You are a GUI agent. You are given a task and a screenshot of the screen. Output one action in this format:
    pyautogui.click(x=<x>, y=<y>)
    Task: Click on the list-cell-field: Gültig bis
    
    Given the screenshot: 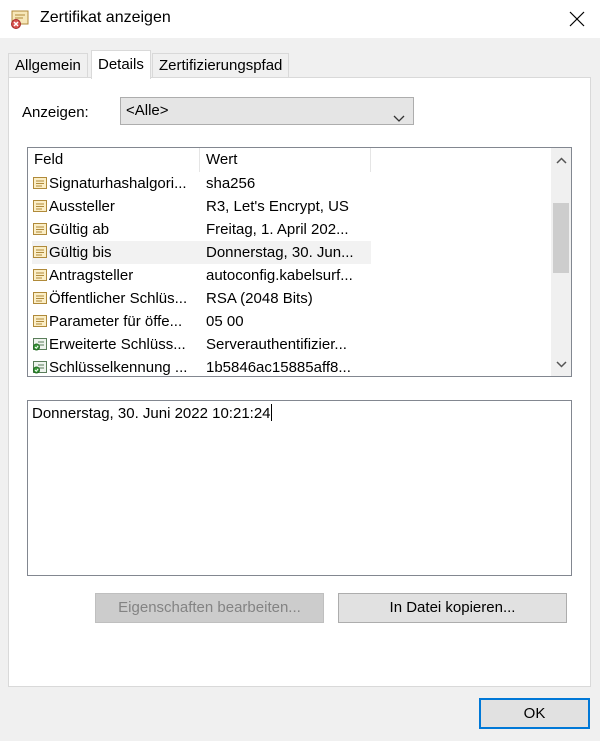 What is the action you would take?
    pyautogui.click(x=116, y=252)
    